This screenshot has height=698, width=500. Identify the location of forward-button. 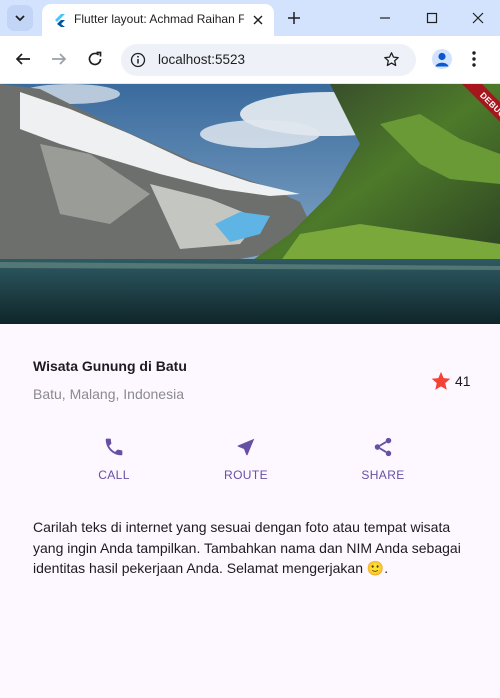
(59, 59).